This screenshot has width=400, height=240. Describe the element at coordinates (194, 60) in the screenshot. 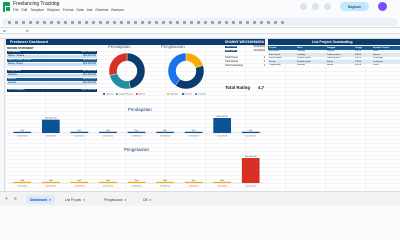

I see `donut-slice-software` at that location.